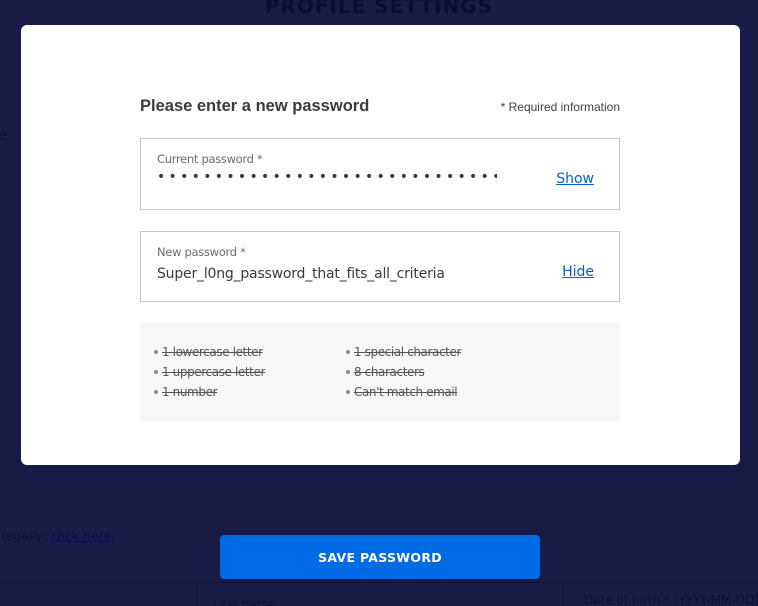  I want to click on criteria-item: 8 characters, so click(403, 372).